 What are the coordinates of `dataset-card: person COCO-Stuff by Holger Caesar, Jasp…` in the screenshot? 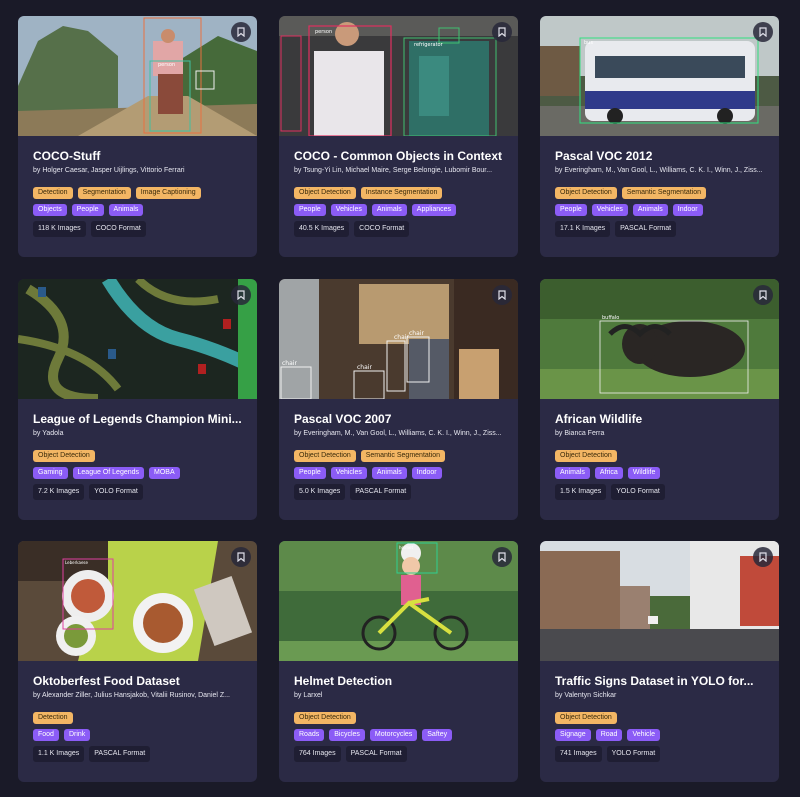 It's located at (137, 136).